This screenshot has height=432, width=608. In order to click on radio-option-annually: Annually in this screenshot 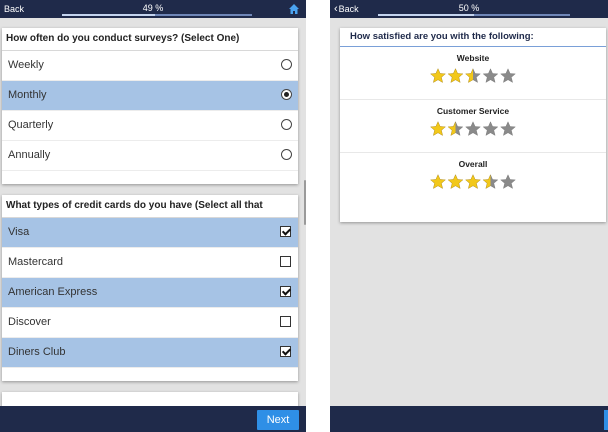, I will do `click(150, 156)`.